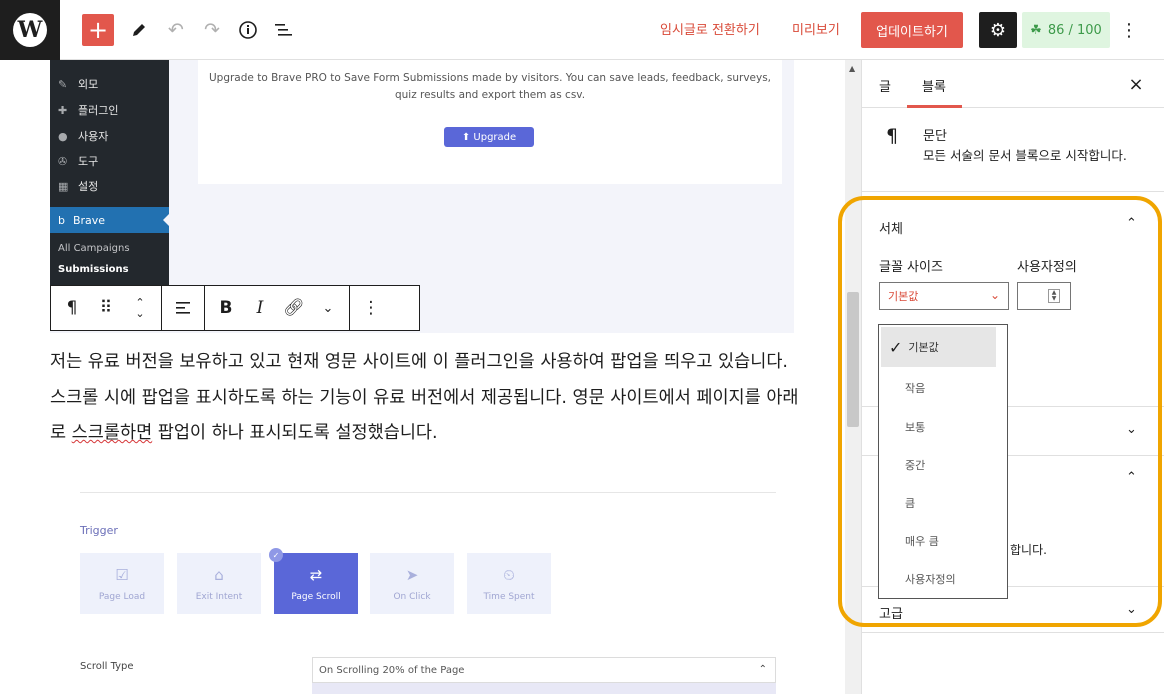  What do you see at coordinates (1025, 155) in the screenshot?
I see `block-description: 모든 서술의 문서 블록으로 시작합니다.` at bounding box center [1025, 155].